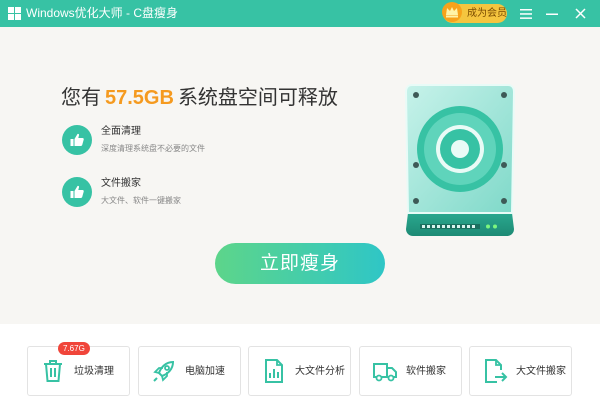 The height and width of the screenshot is (418, 600). What do you see at coordinates (74, 348) in the screenshot?
I see `junk-size-badge: 7.67G` at bounding box center [74, 348].